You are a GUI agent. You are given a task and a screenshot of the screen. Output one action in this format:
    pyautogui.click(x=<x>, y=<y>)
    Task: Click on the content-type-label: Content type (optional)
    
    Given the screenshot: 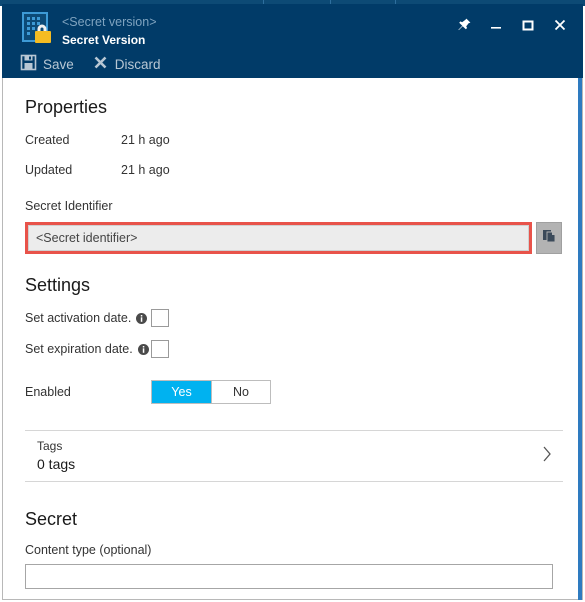 What is the action you would take?
    pyautogui.click(x=88, y=550)
    